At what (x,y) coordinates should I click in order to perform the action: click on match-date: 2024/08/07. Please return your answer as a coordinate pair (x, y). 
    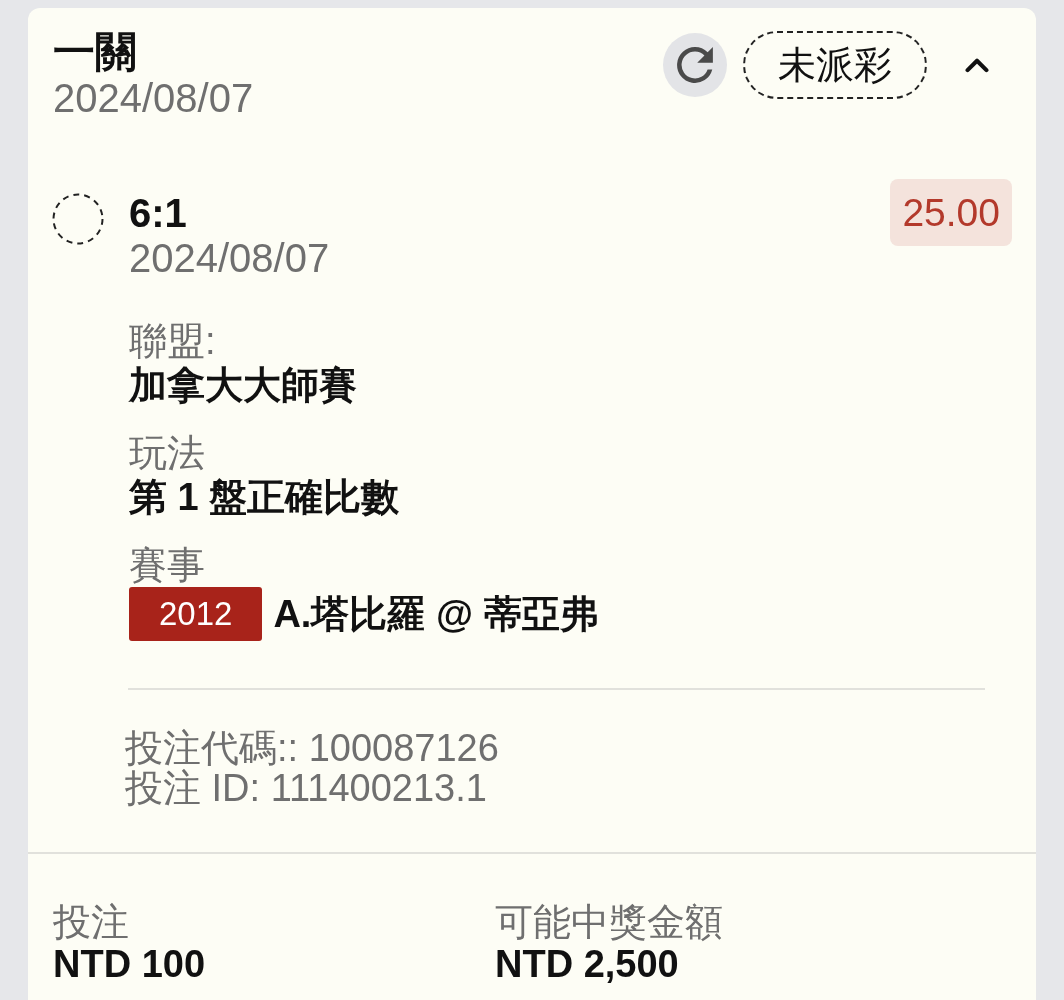
    Looking at the image, I should click on (230, 258).